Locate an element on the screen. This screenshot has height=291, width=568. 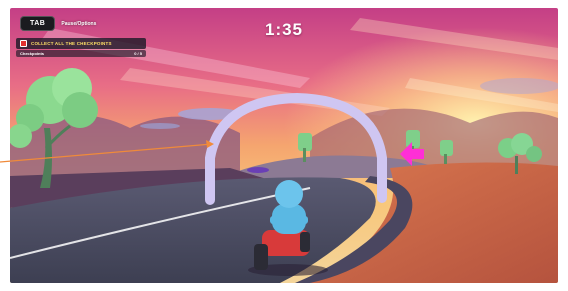
cloud-platform is located at coordinates (160, 126).